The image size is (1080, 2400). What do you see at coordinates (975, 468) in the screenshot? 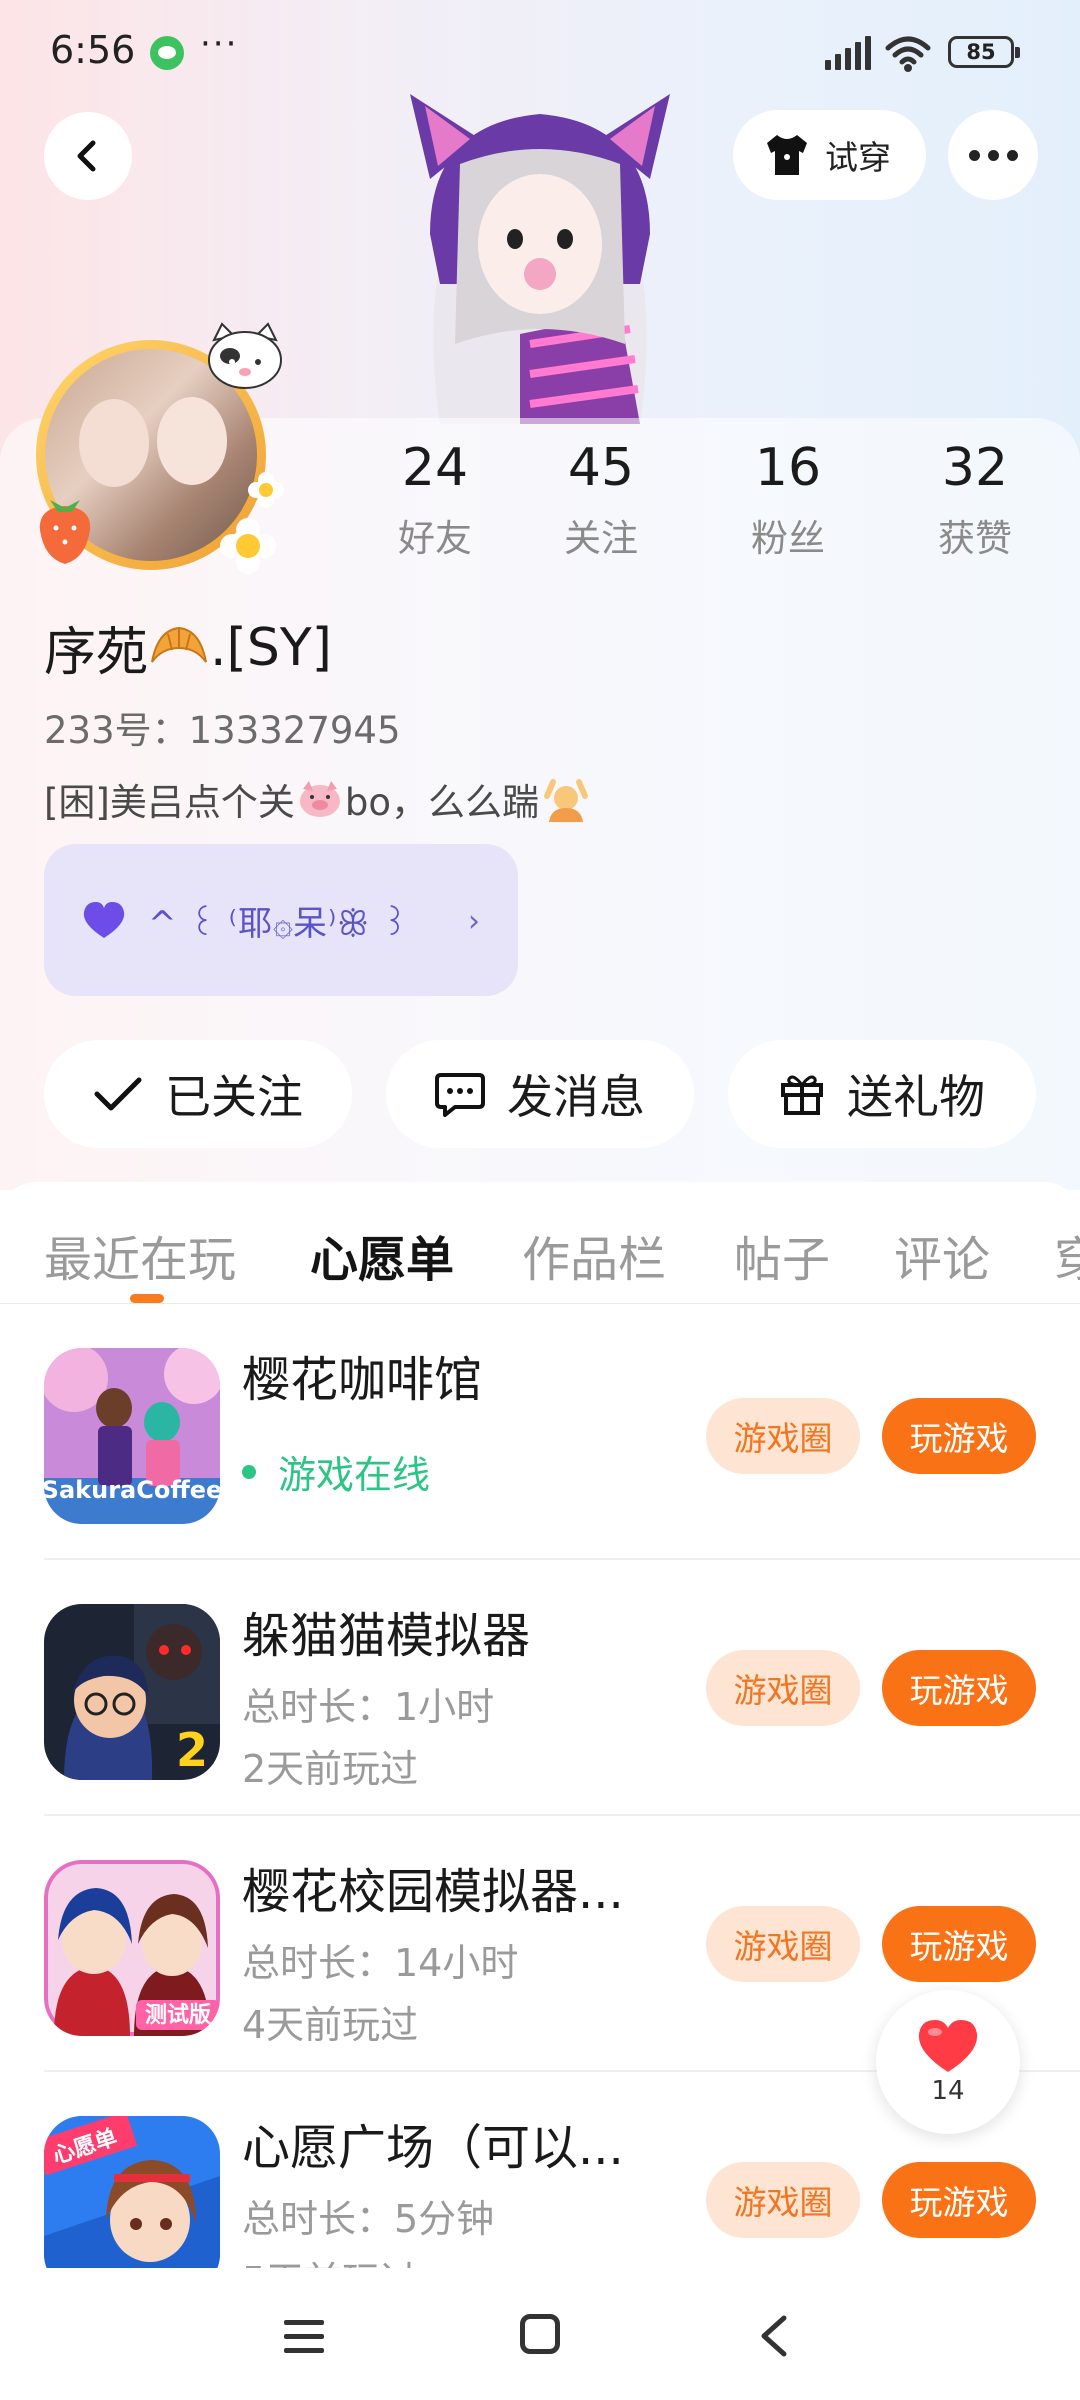
I see `stat-value: 32` at bounding box center [975, 468].